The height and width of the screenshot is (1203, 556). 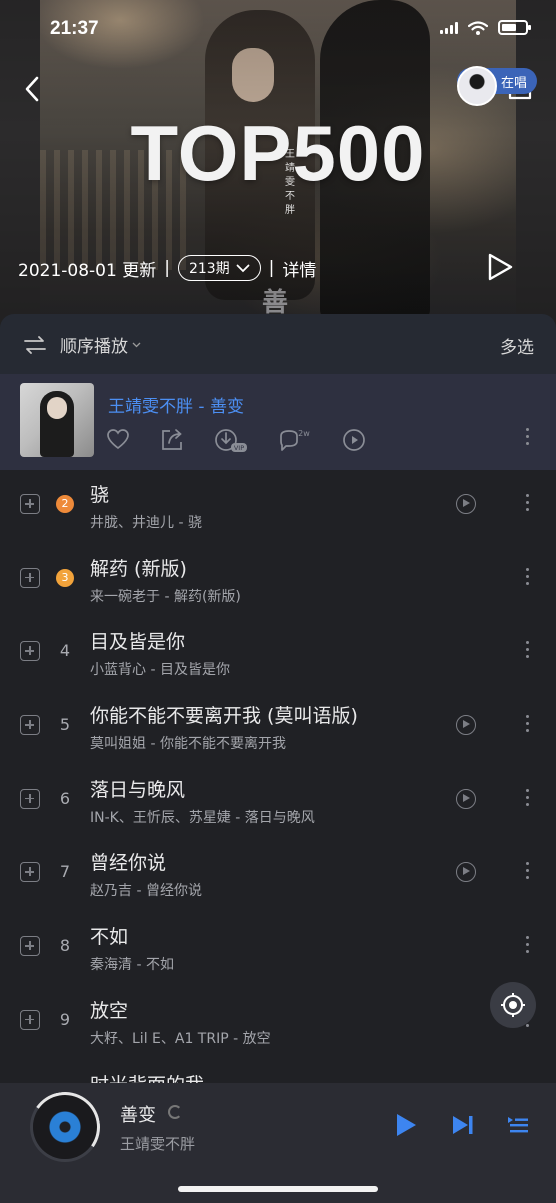 What do you see at coordinates (278, 509) in the screenshot?
I see `song-row: 2 骁井胧、井迪儿 - 骁` at bounding box center [278, 509].